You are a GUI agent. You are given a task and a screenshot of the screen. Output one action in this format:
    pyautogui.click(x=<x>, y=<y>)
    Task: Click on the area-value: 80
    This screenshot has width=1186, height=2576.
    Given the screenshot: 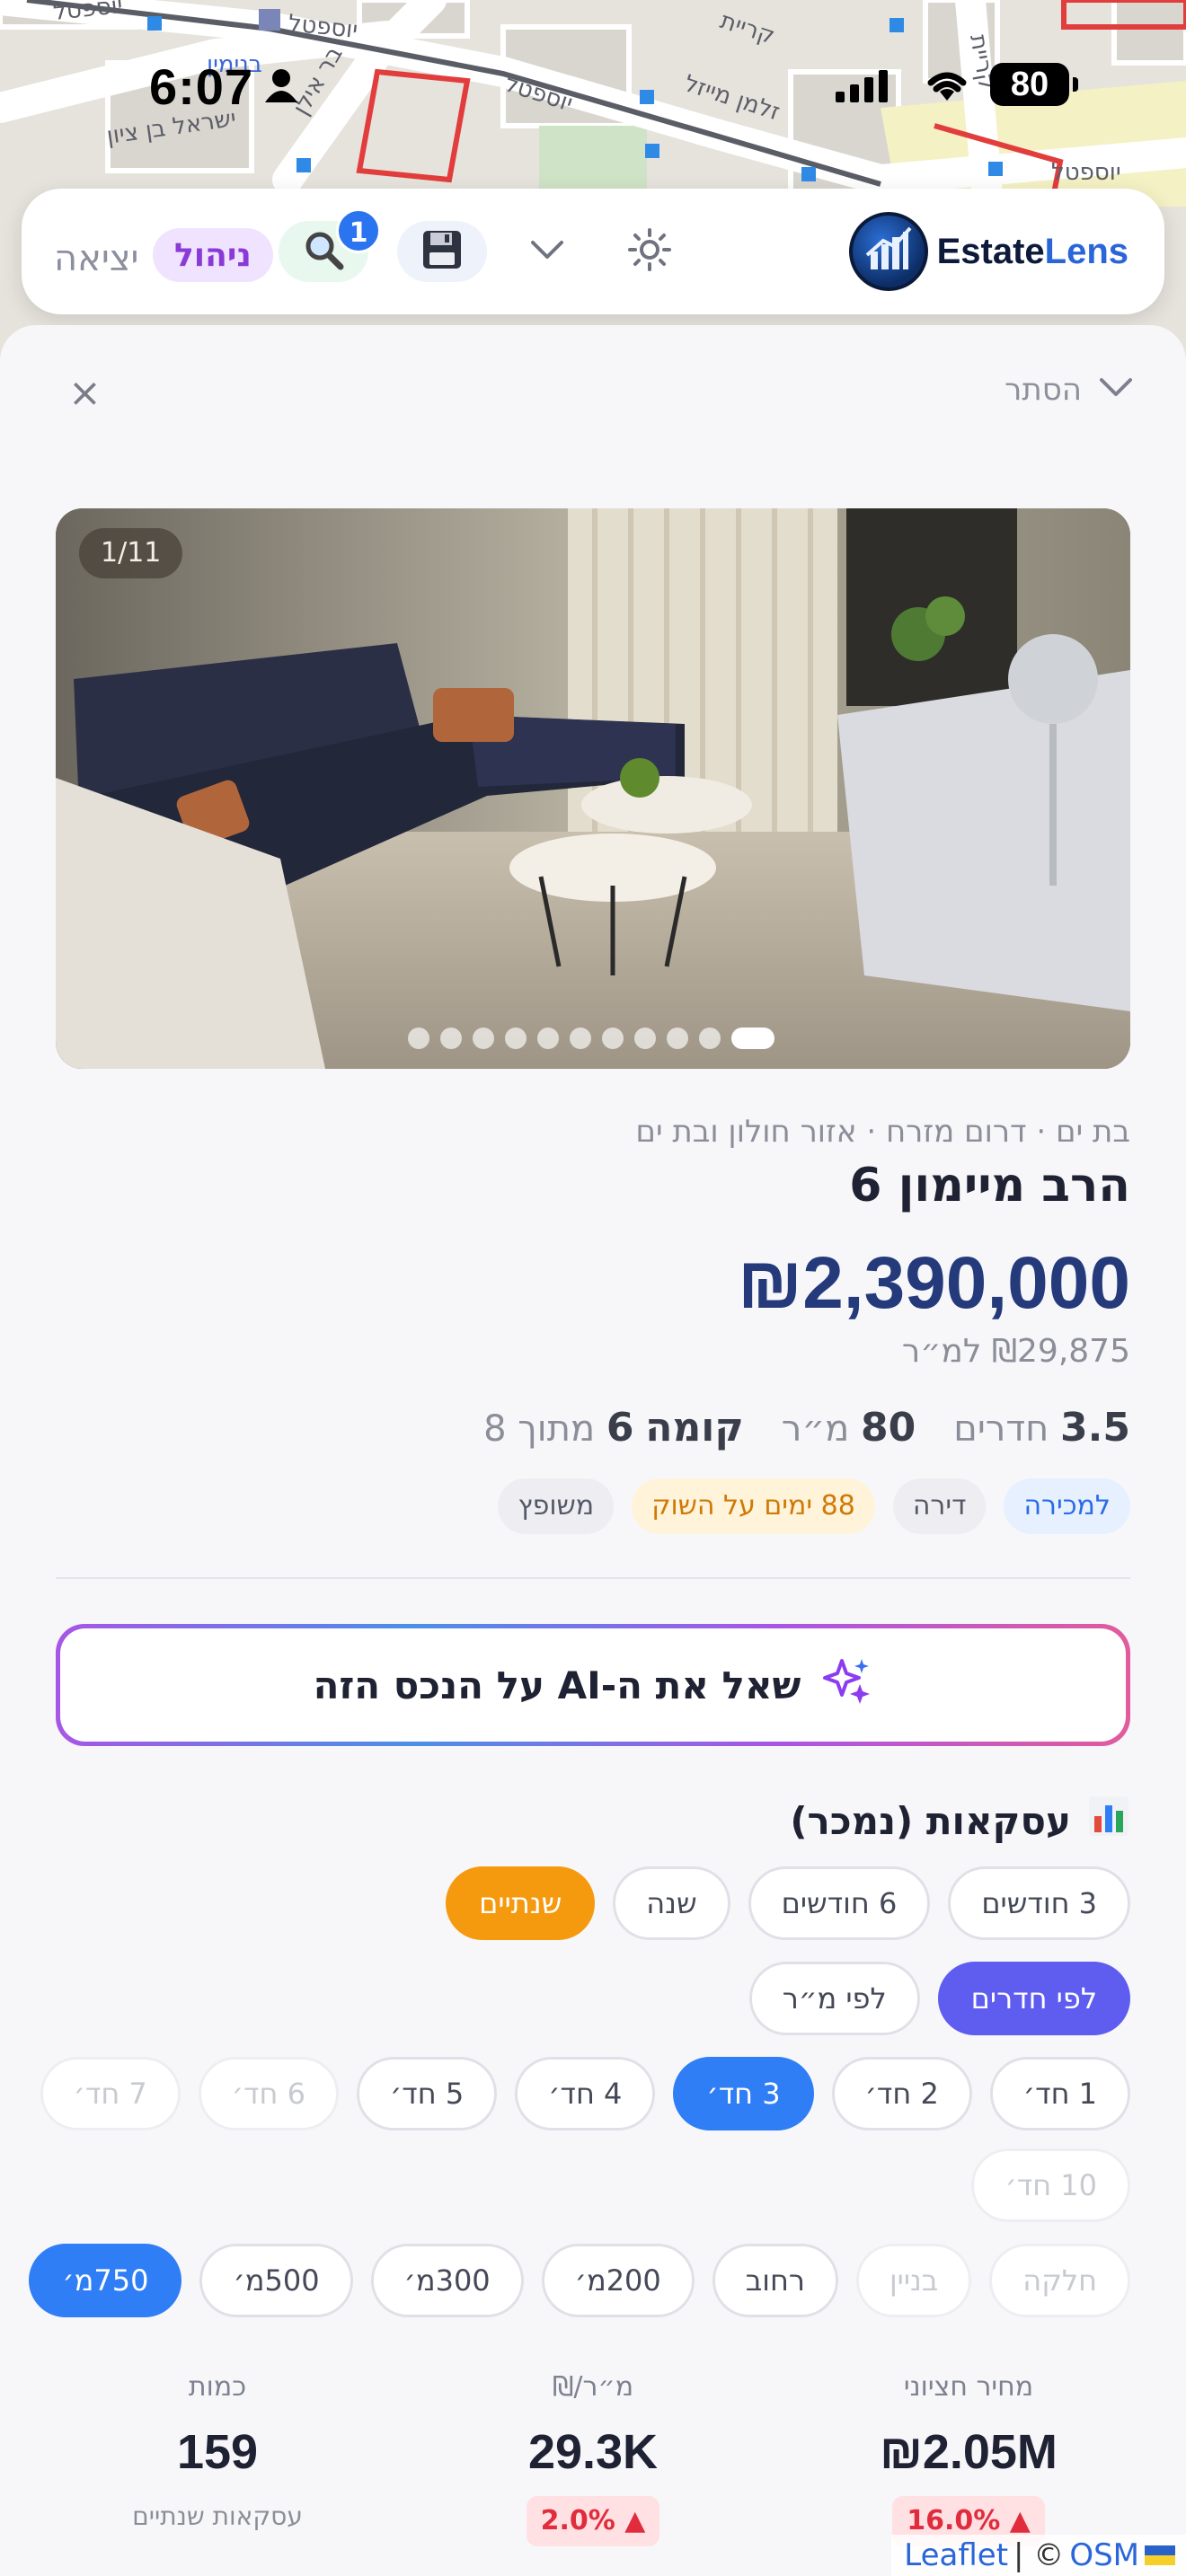 What is the action you would take?
    pyautogui.click(x=888, y=1428)
    